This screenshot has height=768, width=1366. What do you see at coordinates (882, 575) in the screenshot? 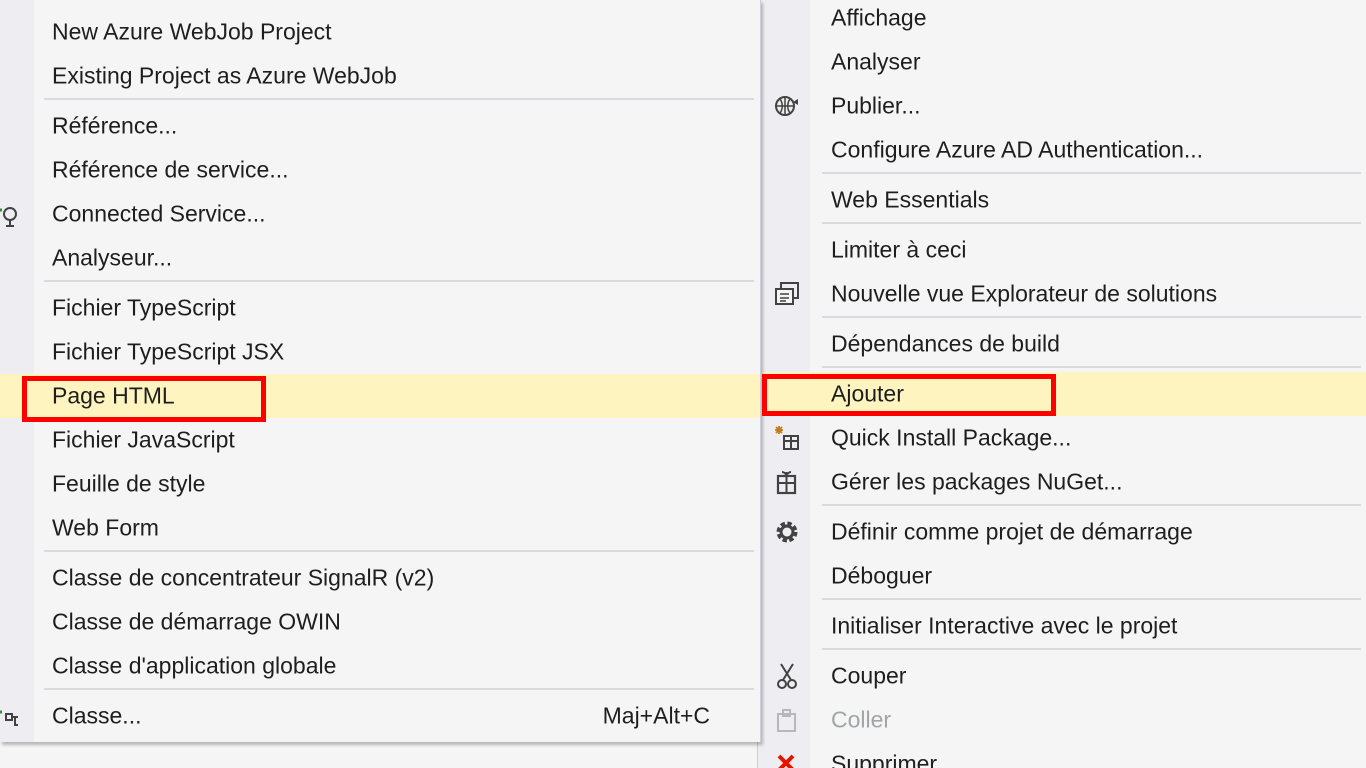
I see `menu-item-label: Déboguer` at bounding box center [882, 575].